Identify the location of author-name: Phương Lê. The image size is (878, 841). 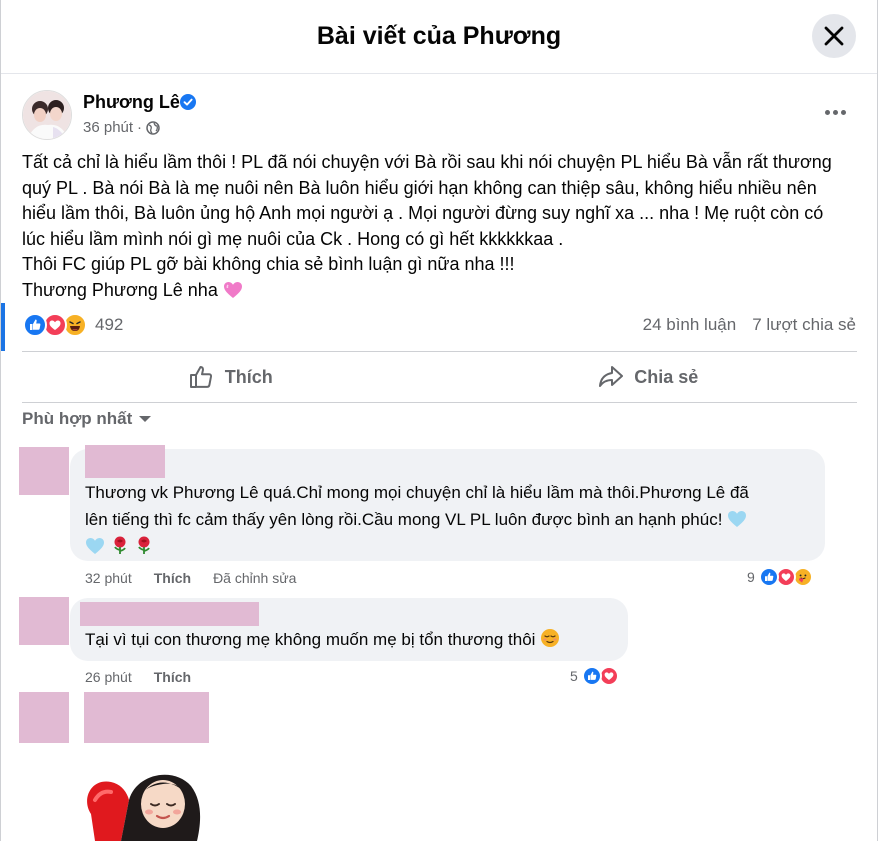
(131, 102).